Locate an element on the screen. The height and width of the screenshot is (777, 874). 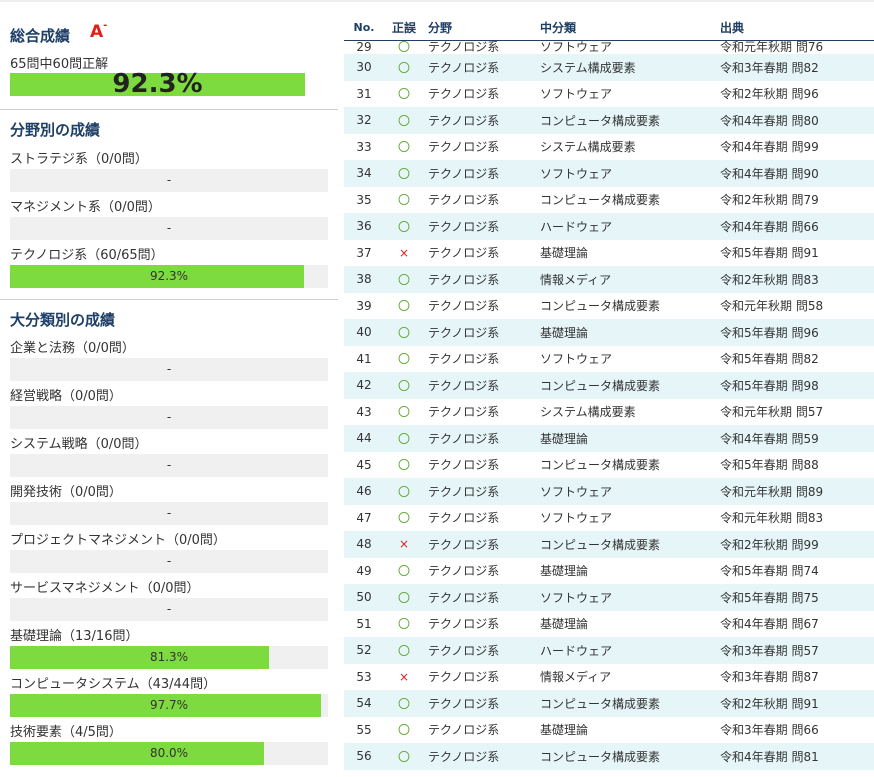
row-no: 55 is located at coordinates (364, 729).